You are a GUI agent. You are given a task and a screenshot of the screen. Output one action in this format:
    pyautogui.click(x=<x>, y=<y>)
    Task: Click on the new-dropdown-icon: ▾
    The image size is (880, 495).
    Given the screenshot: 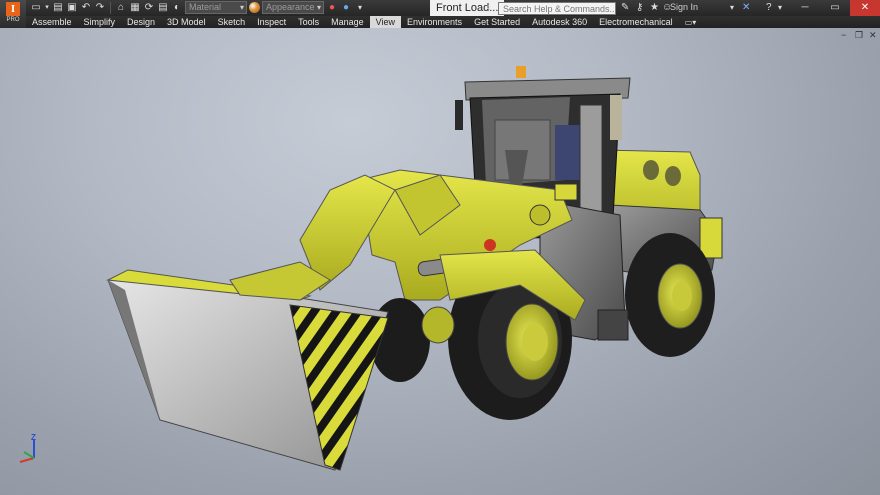 What is the action you would take?
    pyautogui.click(x=47, y=7)
    